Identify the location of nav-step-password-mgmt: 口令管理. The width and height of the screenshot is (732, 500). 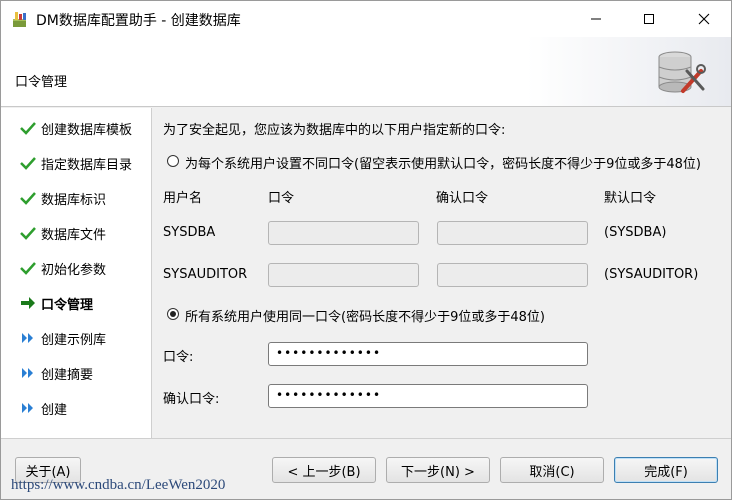
(76, 303).